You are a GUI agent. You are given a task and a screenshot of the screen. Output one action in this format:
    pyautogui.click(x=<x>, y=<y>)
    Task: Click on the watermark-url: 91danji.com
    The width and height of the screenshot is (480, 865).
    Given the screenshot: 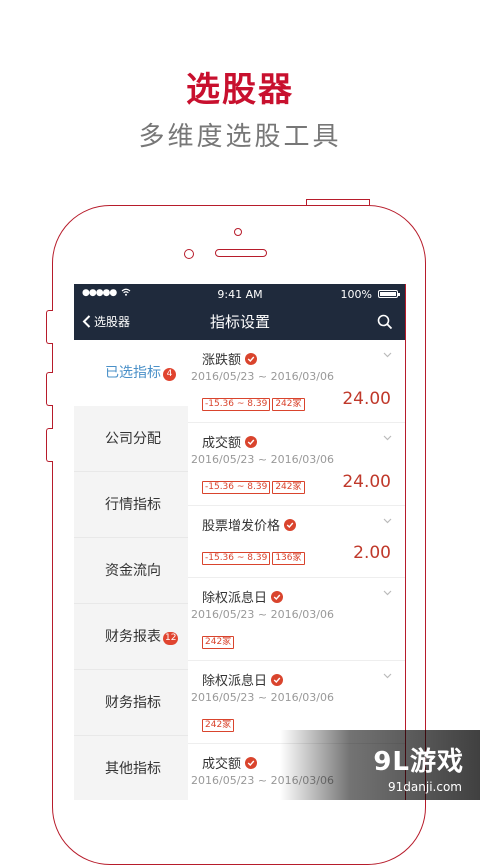 What is the action you would take?
    pyautogui.click(x=425, y=787)
    